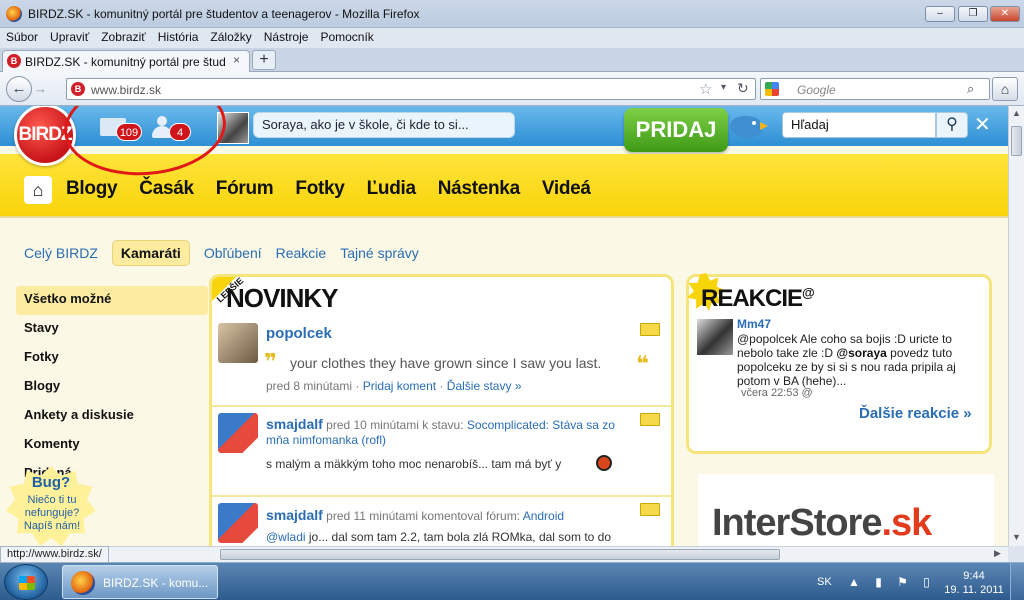  I want to click on home-icon: ⌂, so click(38, 190).